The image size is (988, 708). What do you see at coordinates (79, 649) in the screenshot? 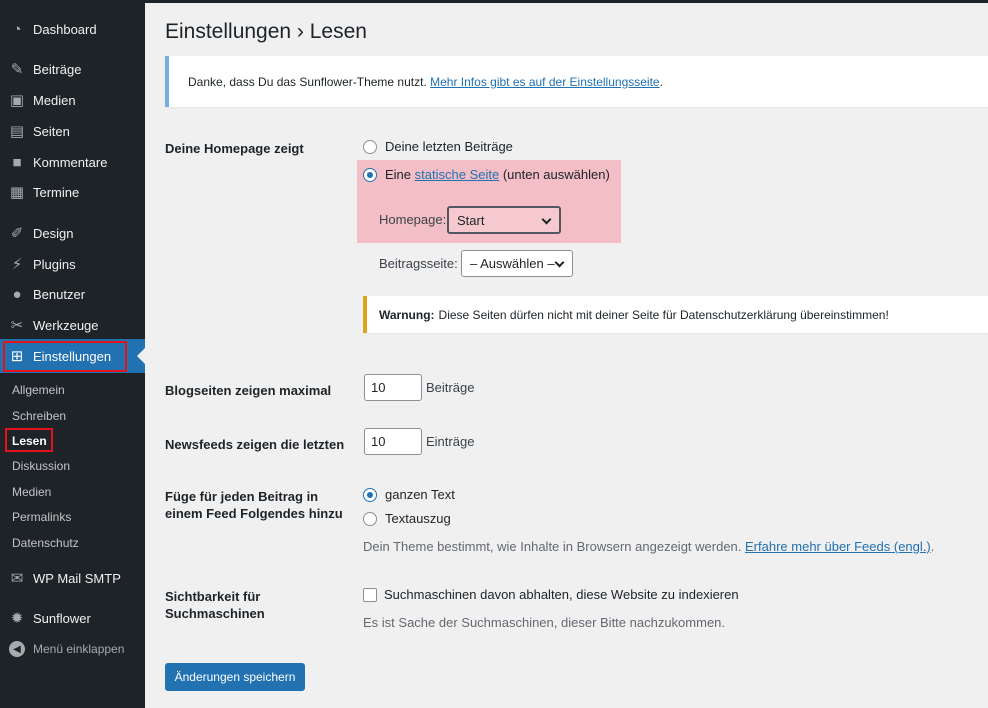
I see `collapse-label: Menü einklappen` at bounding box center [79, 649].